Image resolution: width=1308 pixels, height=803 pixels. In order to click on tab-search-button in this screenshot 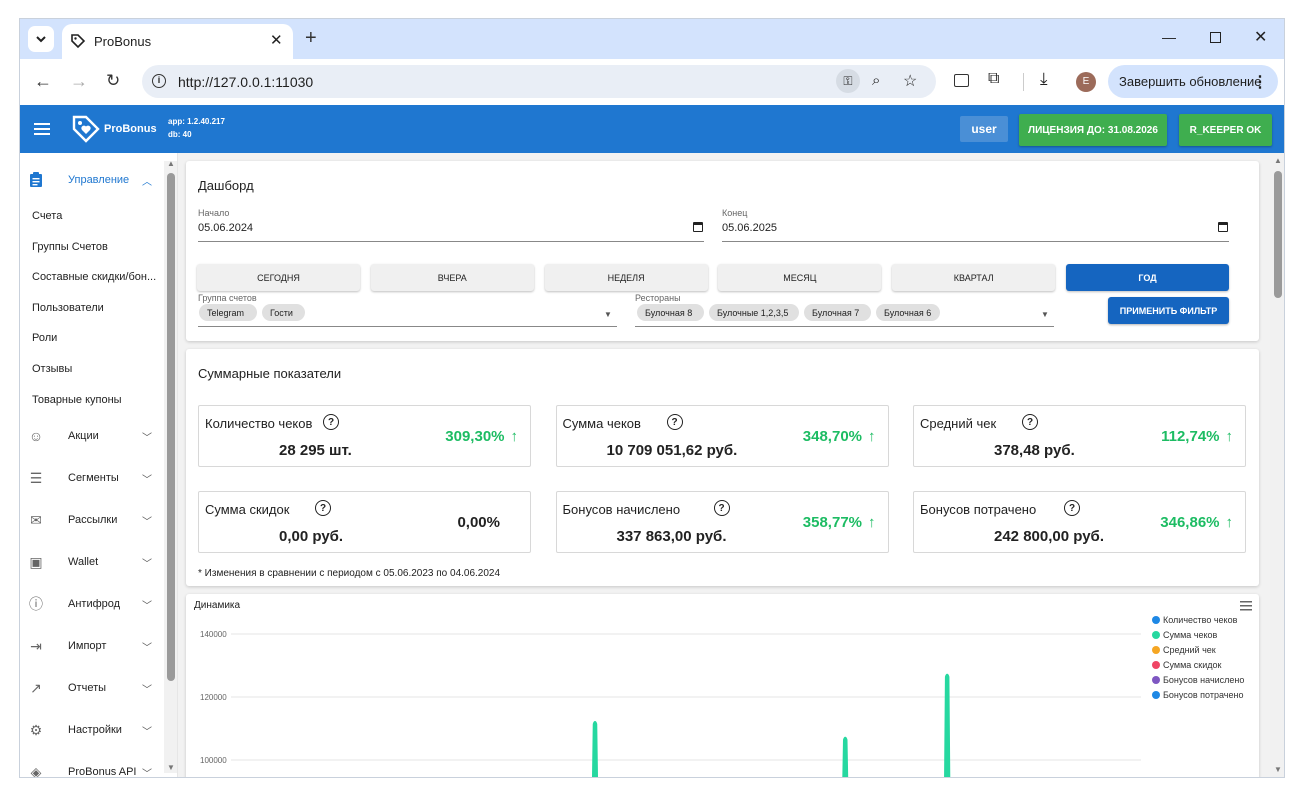, I will do `click(41, 39)`.